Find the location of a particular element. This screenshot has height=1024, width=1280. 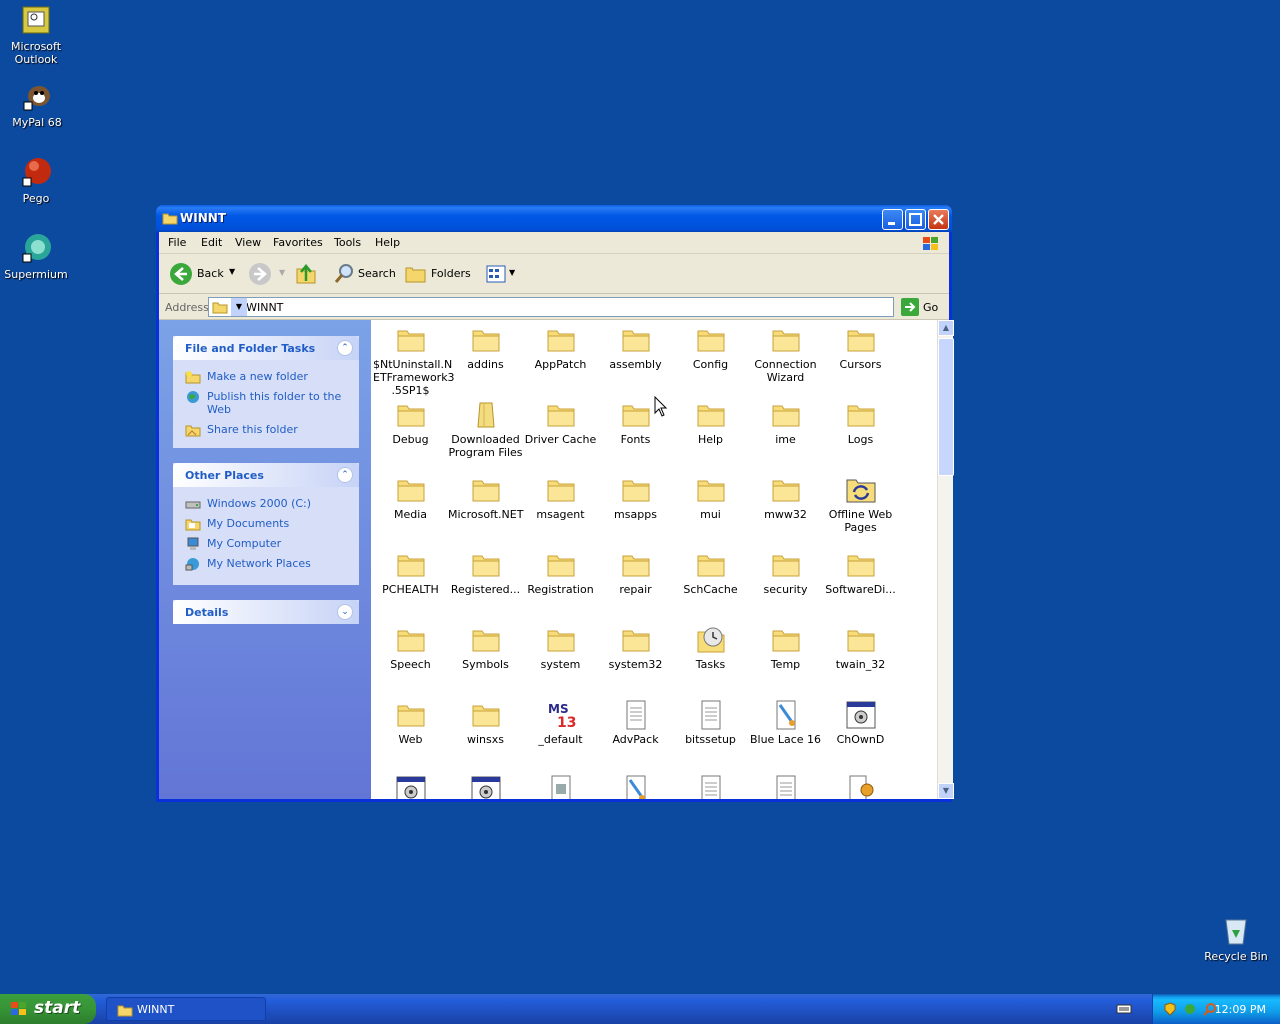

menu-tools: Tools is located at coordinates (347, 242).